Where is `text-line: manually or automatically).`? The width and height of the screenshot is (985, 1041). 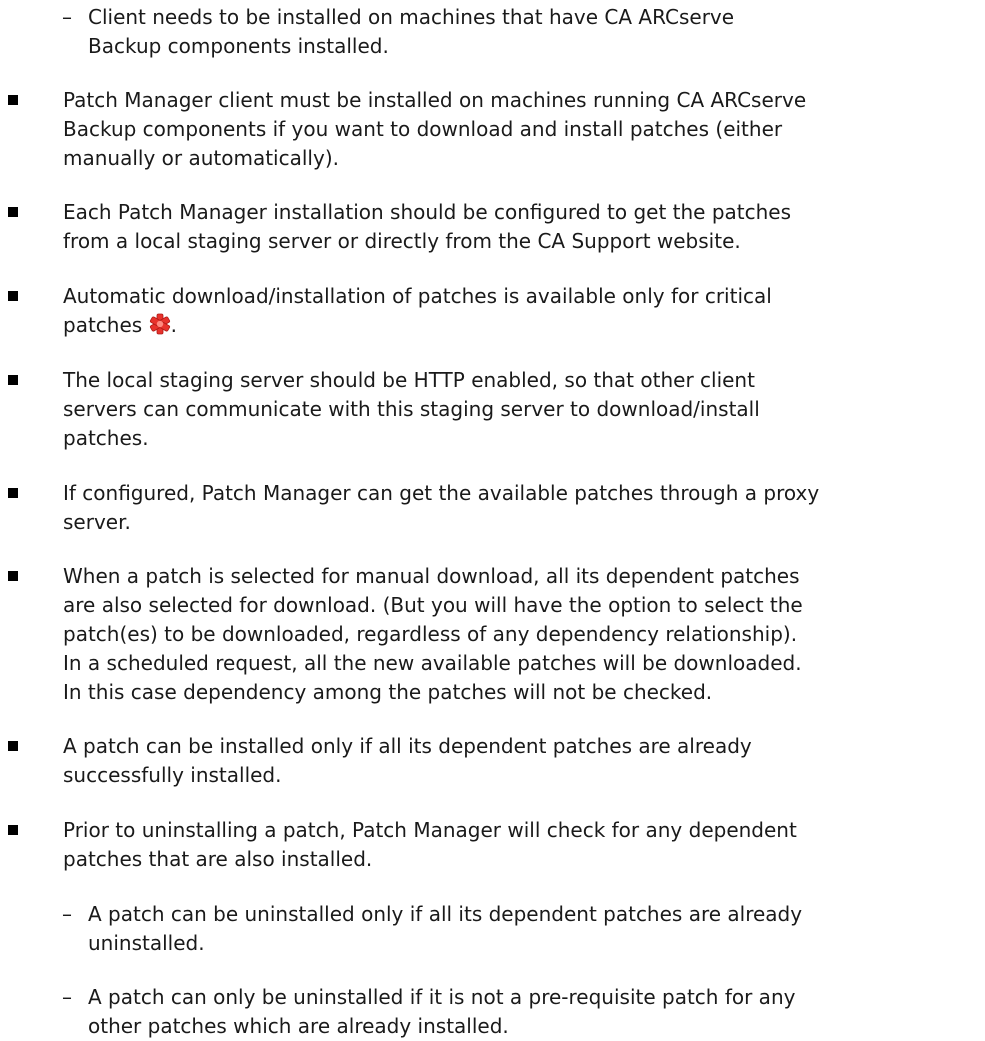
text-line: manually or automatically). is located at coordinates (201, 158).